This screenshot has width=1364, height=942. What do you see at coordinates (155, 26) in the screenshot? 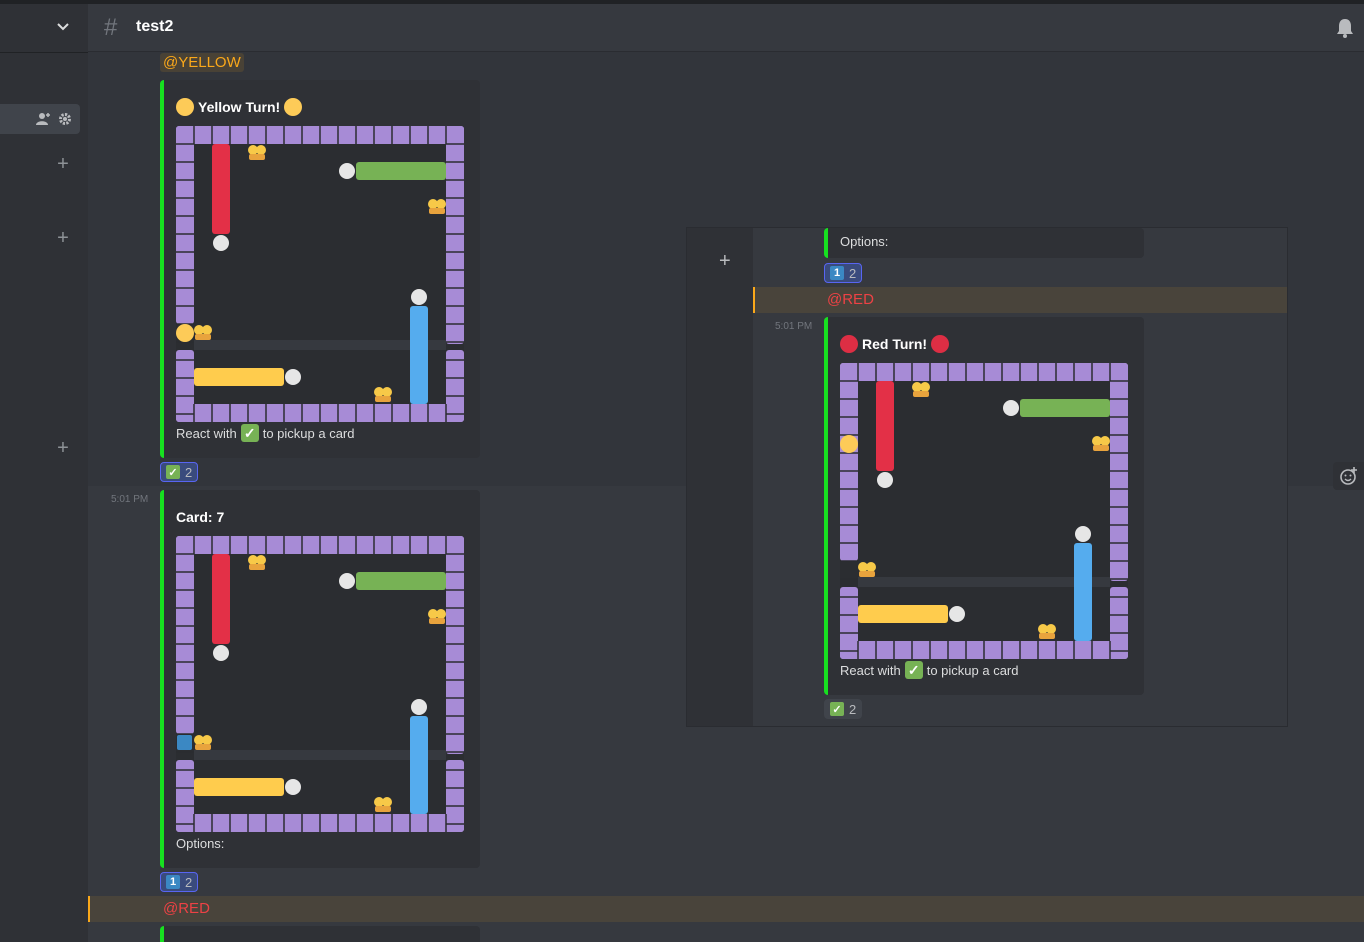
I see `channel-name: test2` at bounding box center [155, 26].